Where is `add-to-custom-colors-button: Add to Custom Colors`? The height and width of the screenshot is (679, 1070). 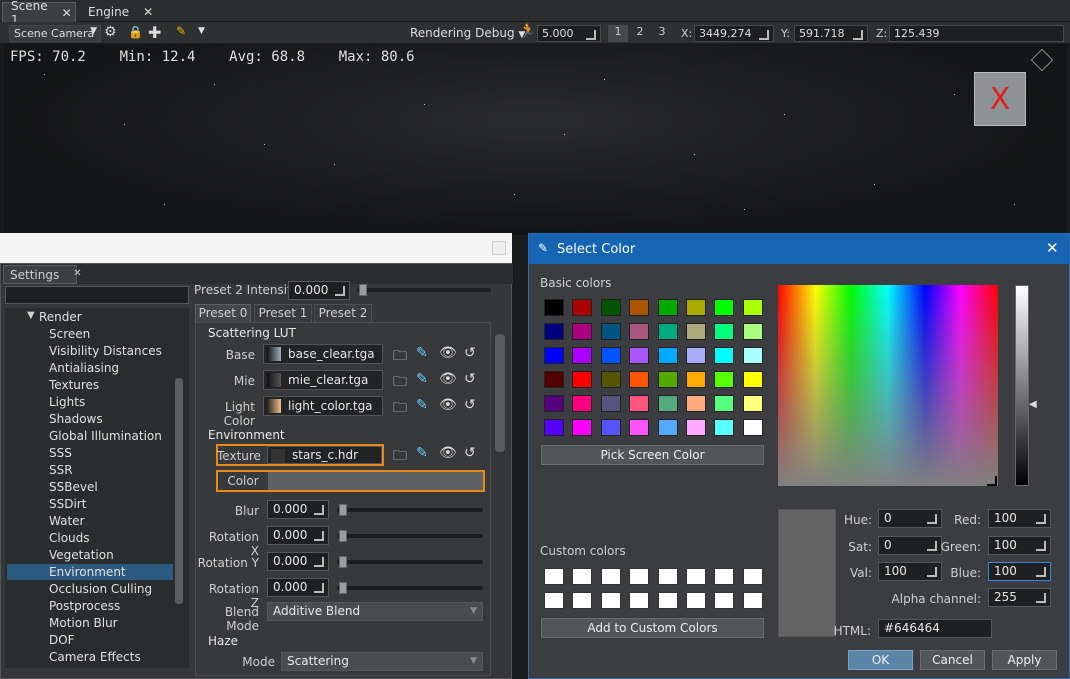
add-to-custom-colors-button: Add to Custom Colors is located at coordinates (652, 628).